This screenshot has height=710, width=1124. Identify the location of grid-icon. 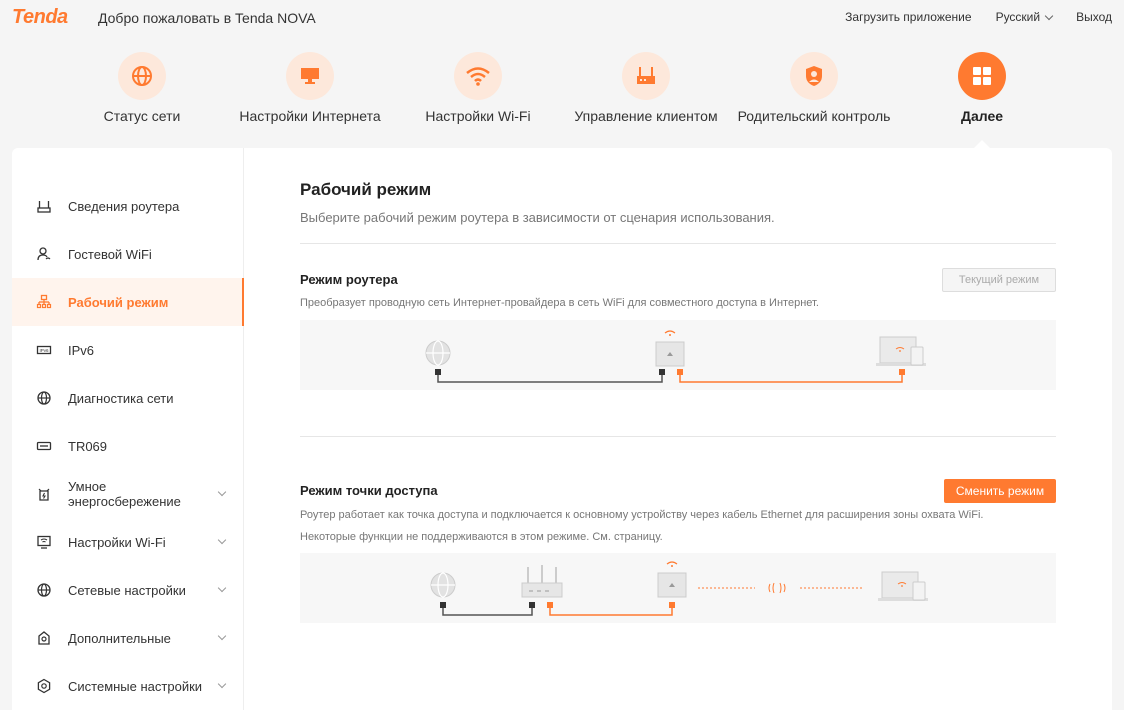
(982, 76).